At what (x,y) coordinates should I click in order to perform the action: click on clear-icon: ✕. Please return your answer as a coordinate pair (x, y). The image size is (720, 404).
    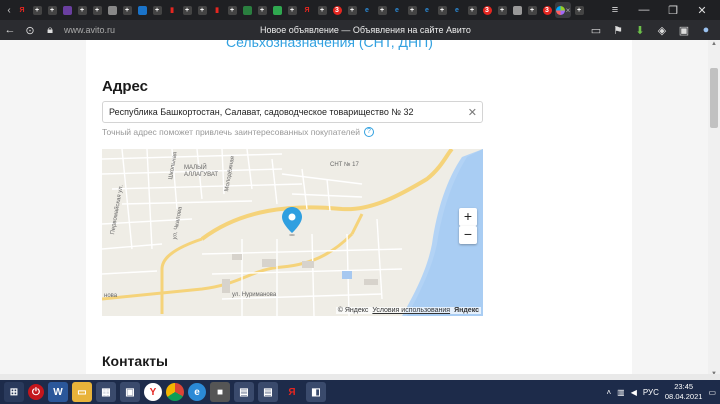
    Looking at the image, I should click on (472, 112).